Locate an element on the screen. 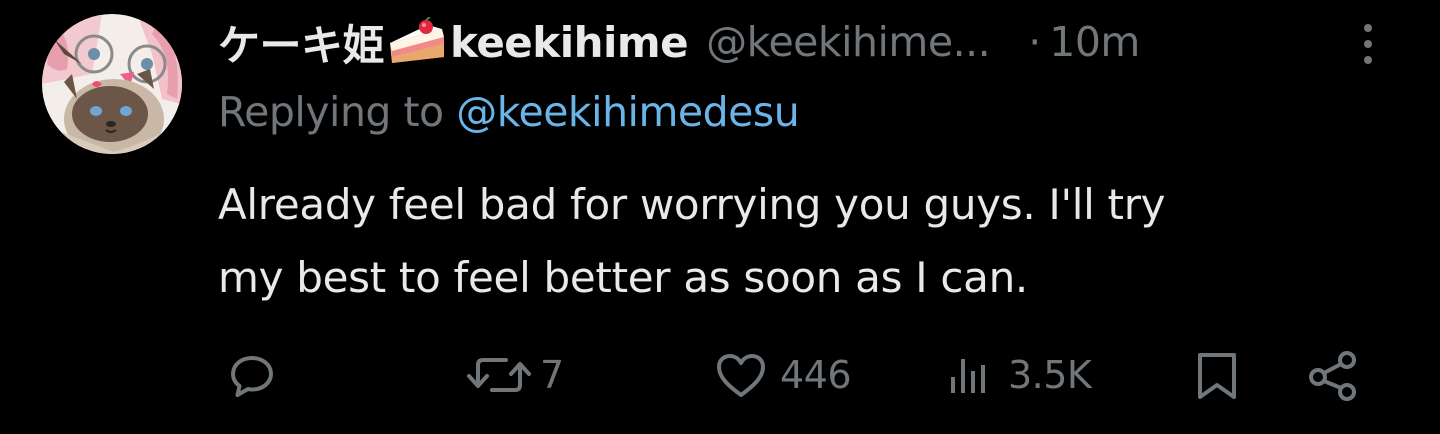  reply-button is located at coordinates (252, 375).